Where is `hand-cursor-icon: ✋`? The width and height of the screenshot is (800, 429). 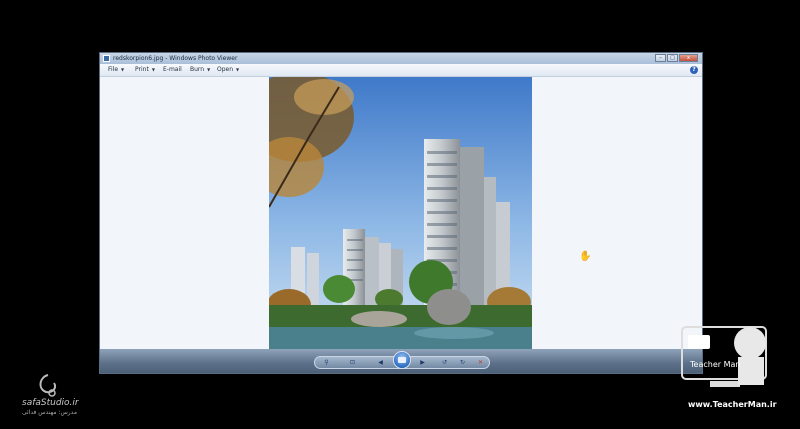
hand-cursor-icon: ✋ is located at coordinates (585, 256).